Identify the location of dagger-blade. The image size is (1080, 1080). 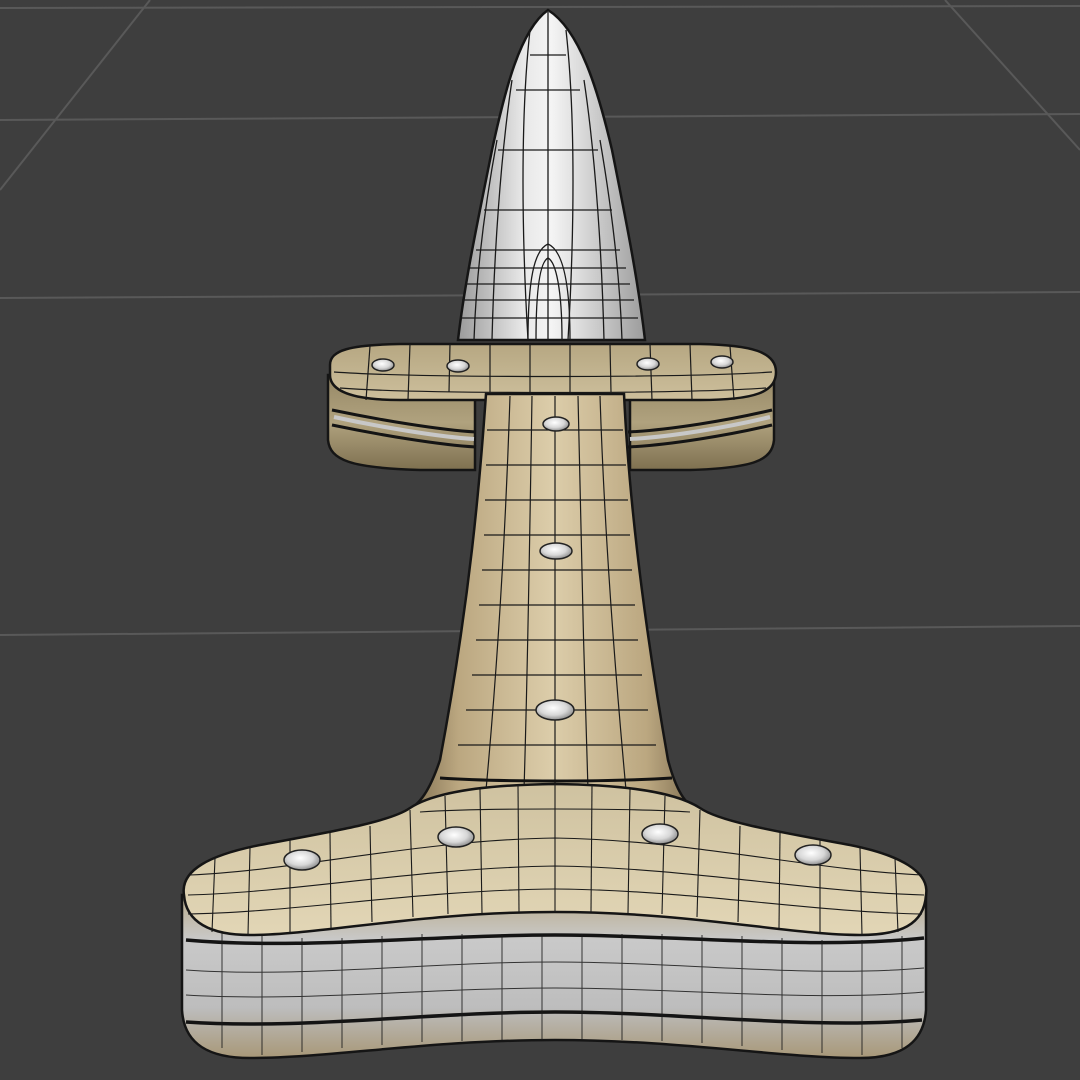
(551, 175).